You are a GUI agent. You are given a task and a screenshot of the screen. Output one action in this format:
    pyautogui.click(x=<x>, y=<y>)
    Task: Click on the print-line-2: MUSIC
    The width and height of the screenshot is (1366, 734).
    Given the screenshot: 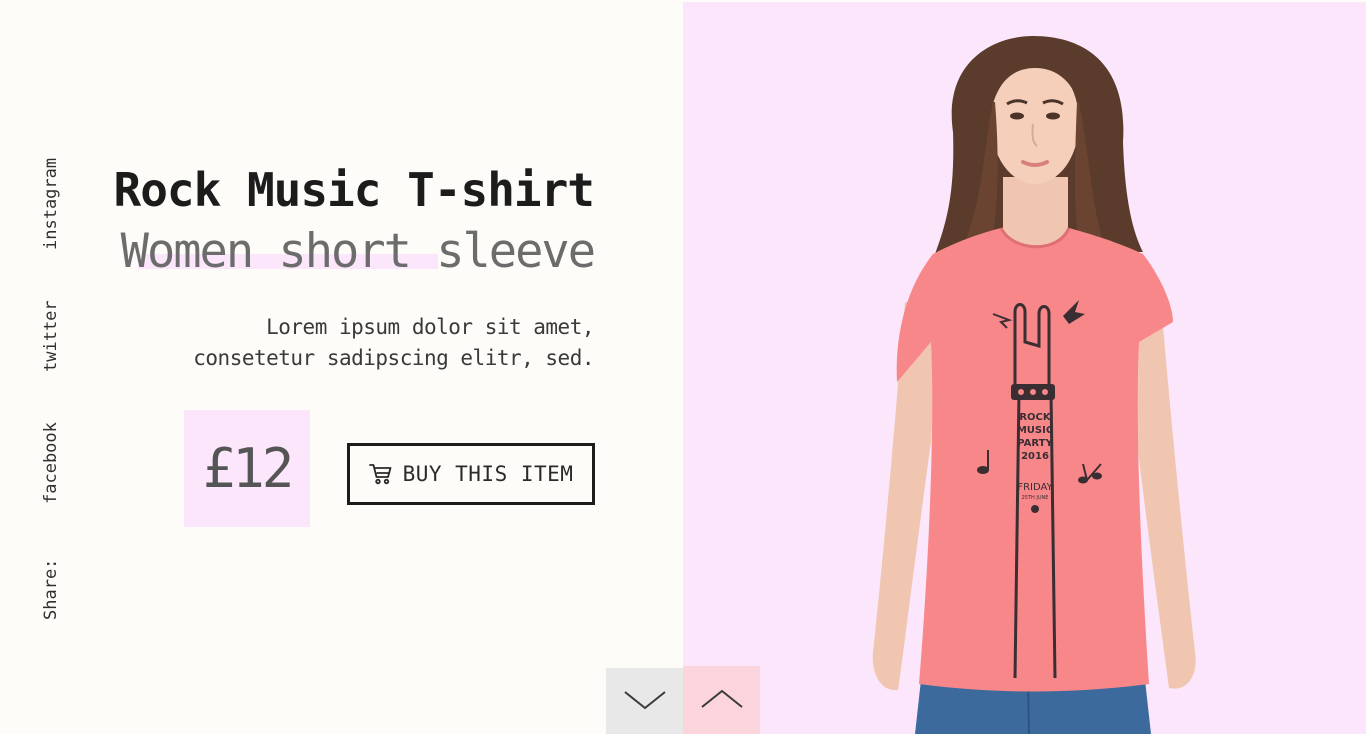 What is the action you would take?
    pyautogui.click(x=1035, y=430)
    